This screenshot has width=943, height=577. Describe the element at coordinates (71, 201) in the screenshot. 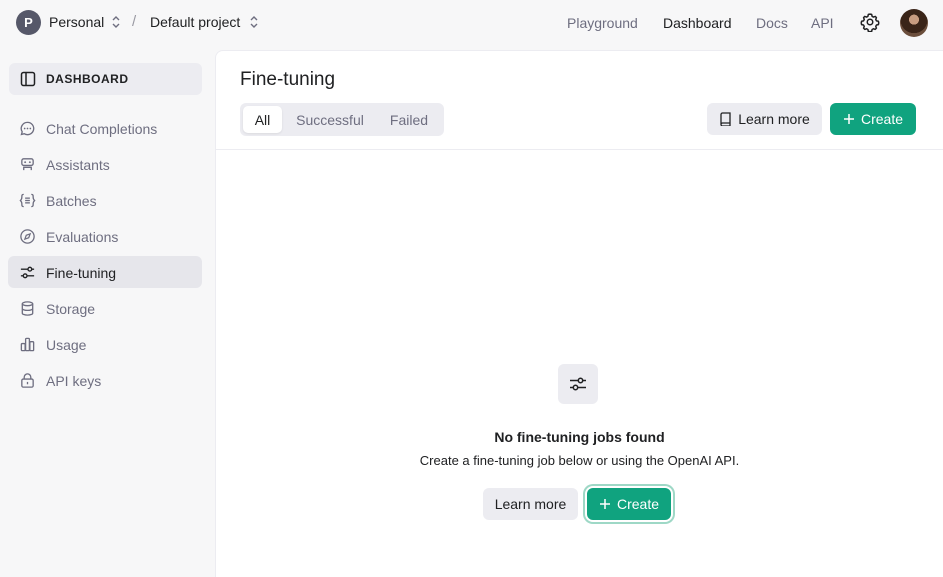

I see `sidebar-item-label: Batches` at that location.